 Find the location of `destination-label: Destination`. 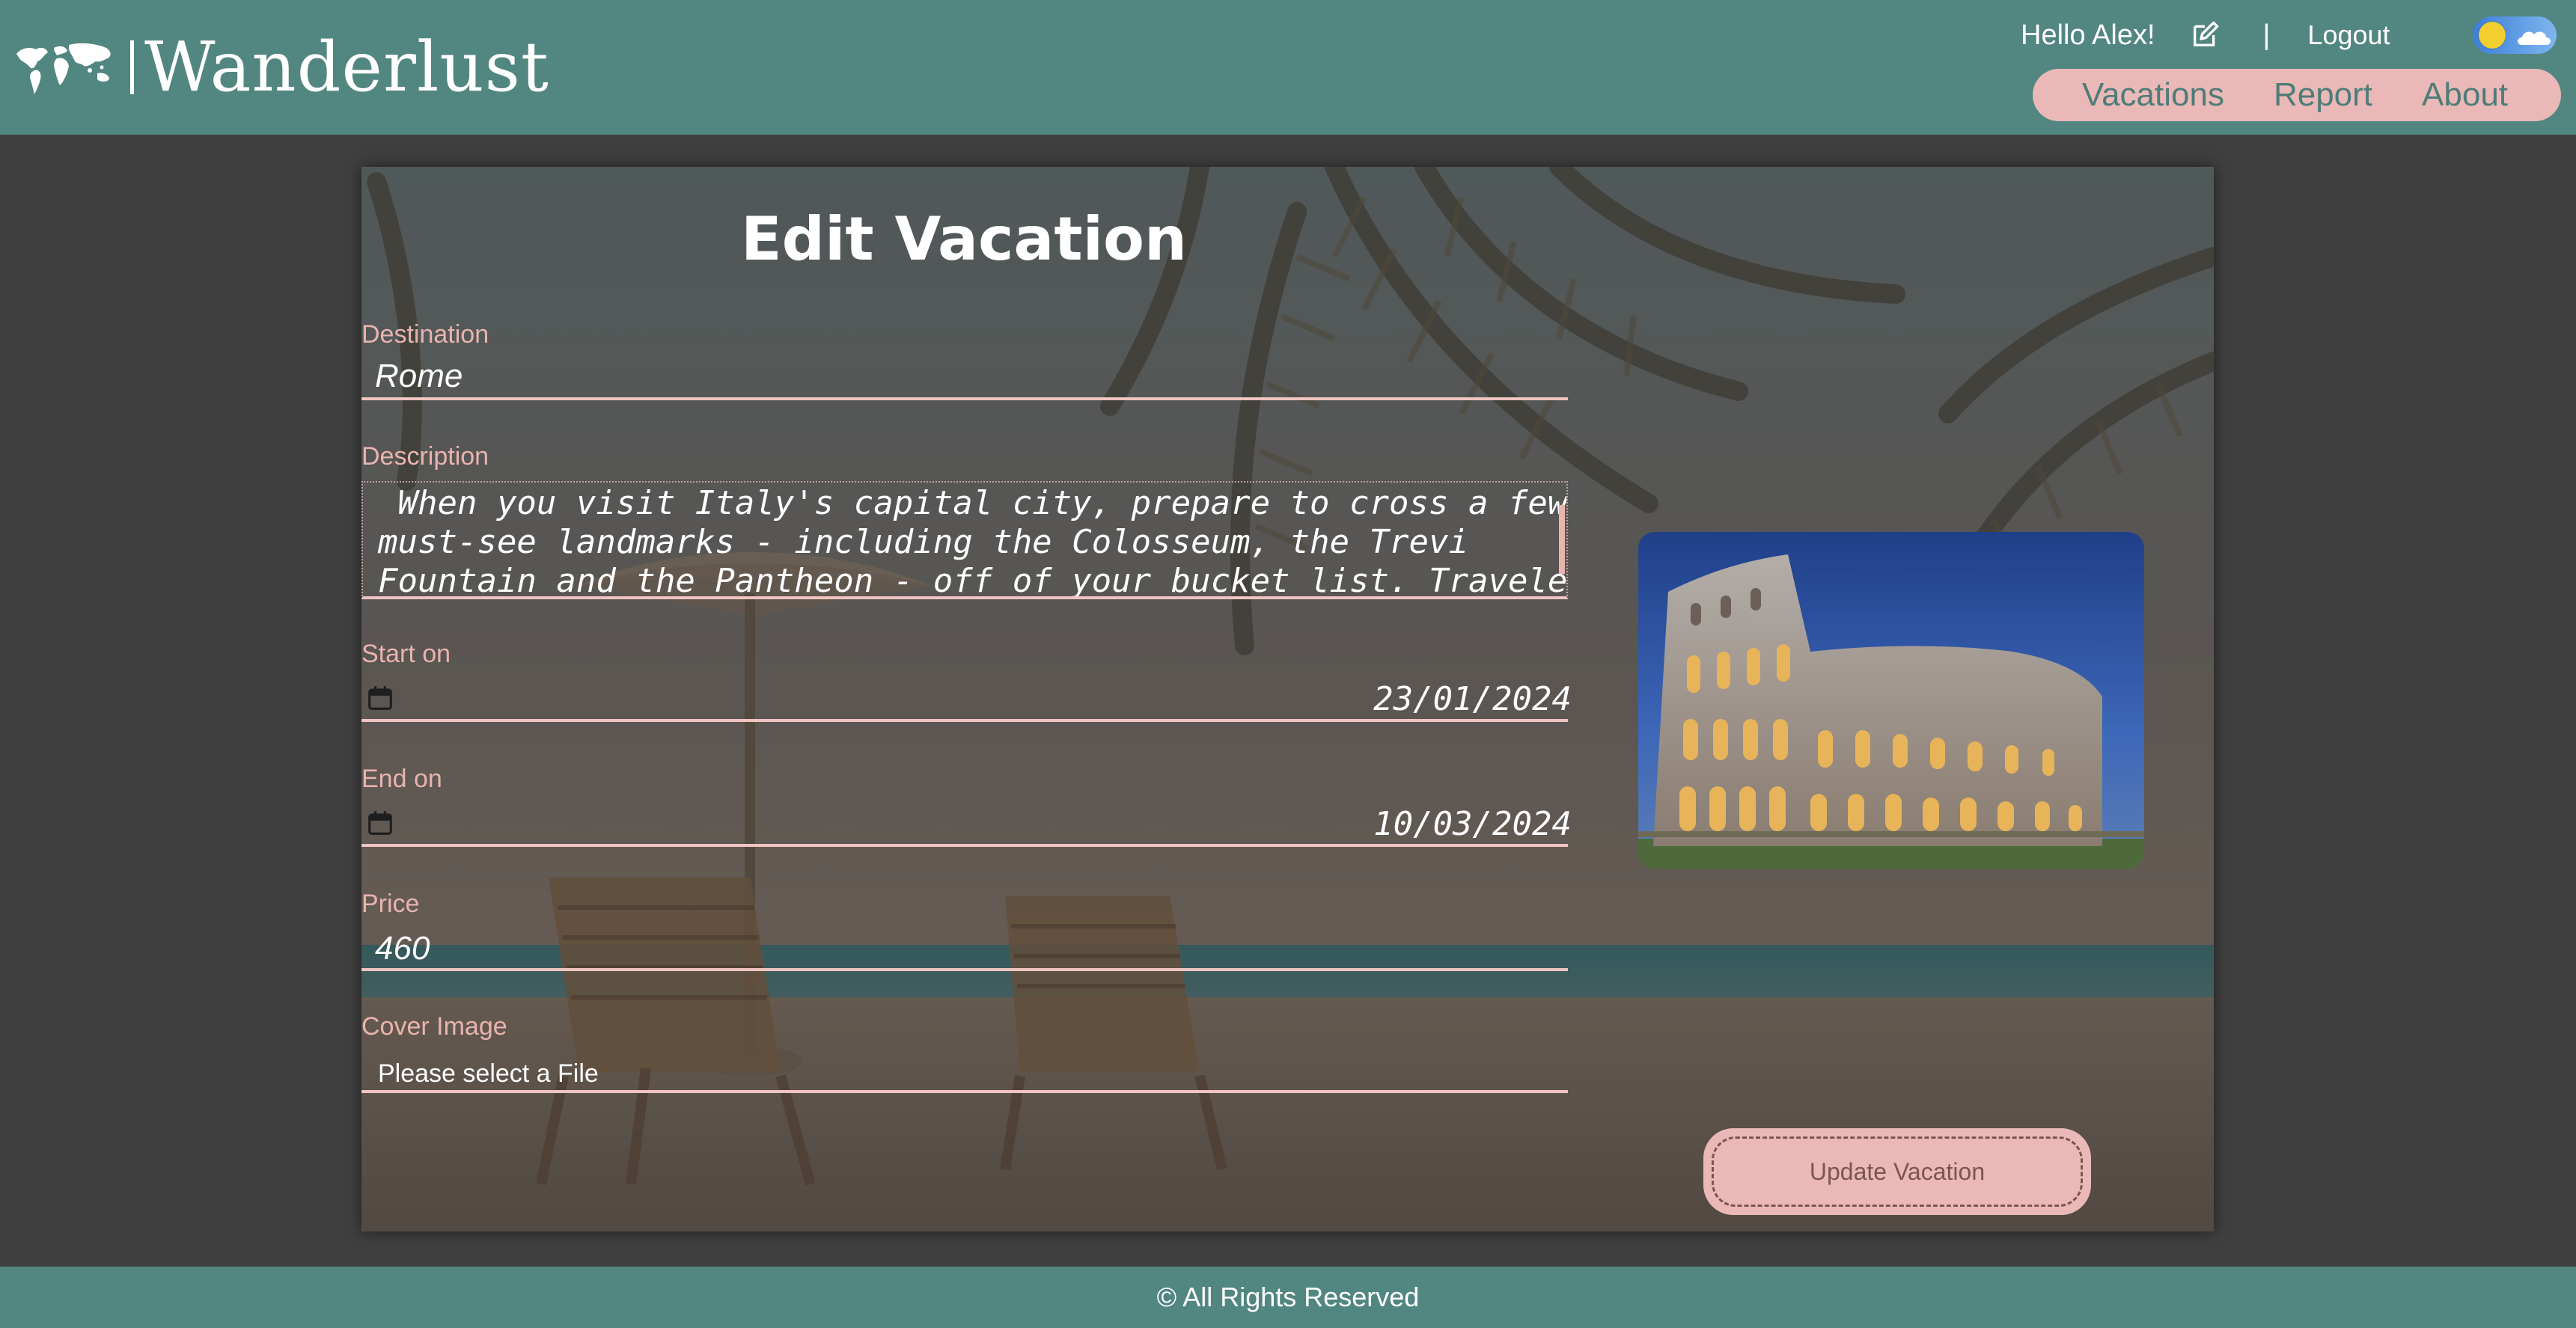

destination-label: Destination is located at coordinates (425, 335).